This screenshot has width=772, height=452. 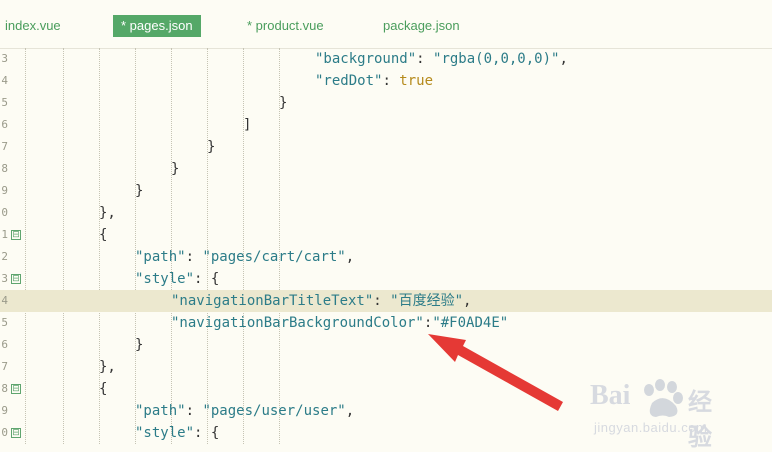 What do you see at coordinates (374, 81) in the screenshot?
I see `code-text: "redDot": true` at bounding box center [374, 81].